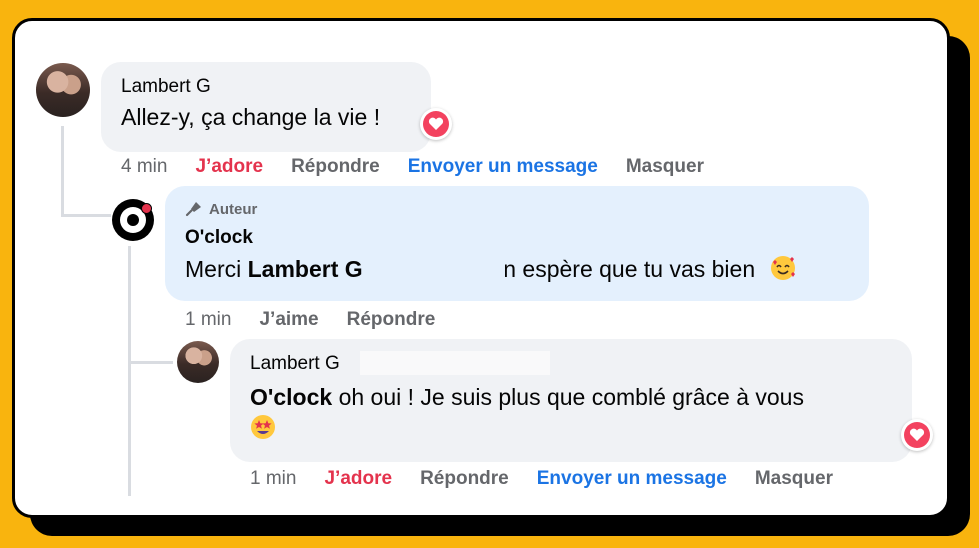 Image resolution: width=979 pixels, height=548 pixels. I want to click on comment-text-post: , on espère que tu vas bien, so click(616, 269).